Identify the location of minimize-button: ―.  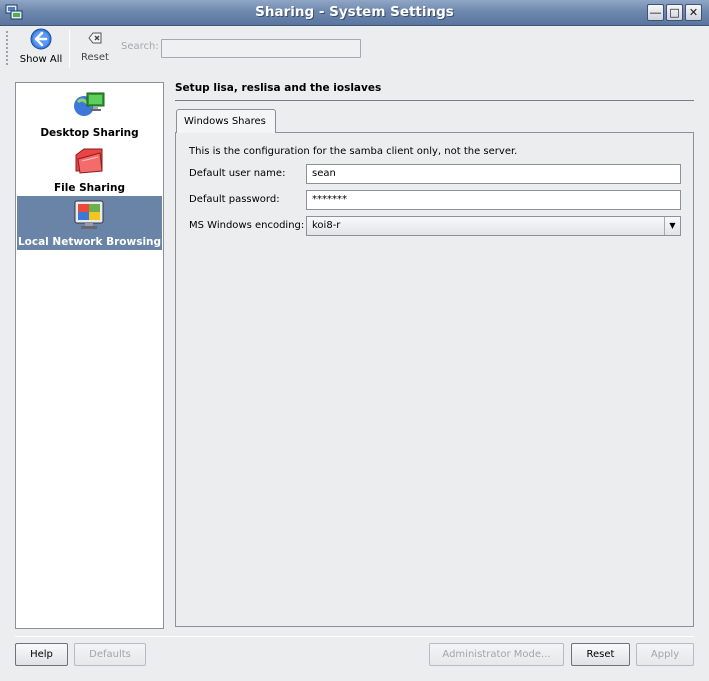
(655, 12).